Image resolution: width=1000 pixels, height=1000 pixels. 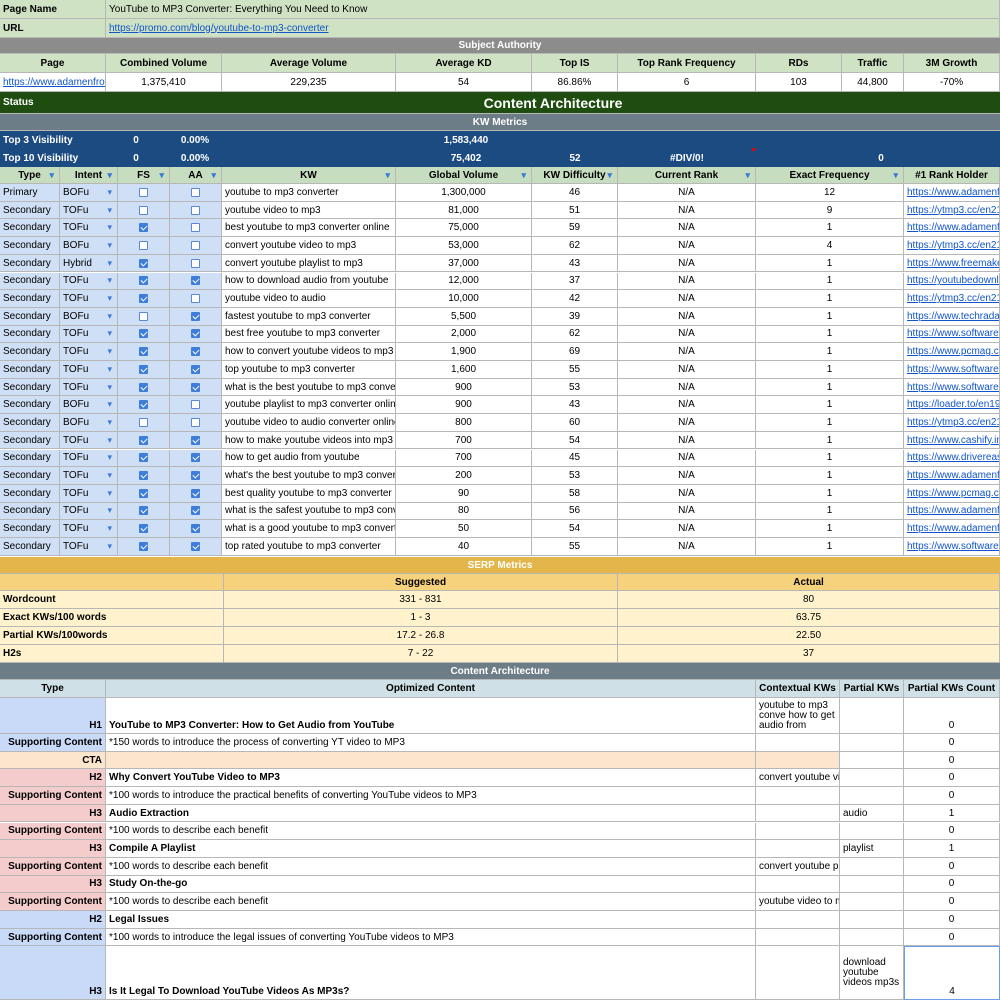 I want to click on rank-holder-link: https://www.cashify.in/ho, so click(x=952, y=440).